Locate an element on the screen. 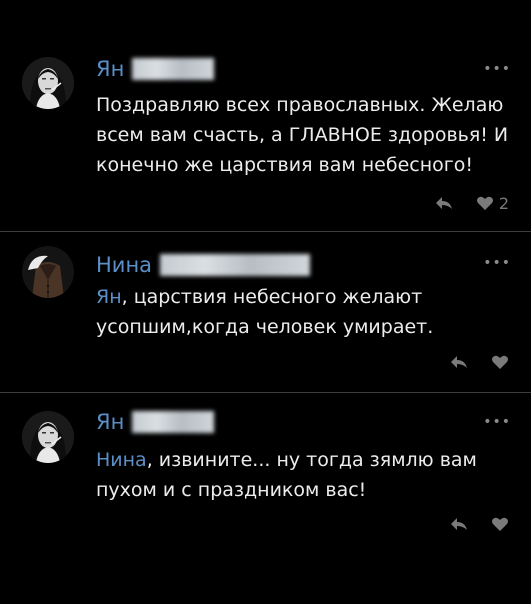 The height and width of the screenshot is (604, 531). author-name: Нина is located at coordinates (124, 265).